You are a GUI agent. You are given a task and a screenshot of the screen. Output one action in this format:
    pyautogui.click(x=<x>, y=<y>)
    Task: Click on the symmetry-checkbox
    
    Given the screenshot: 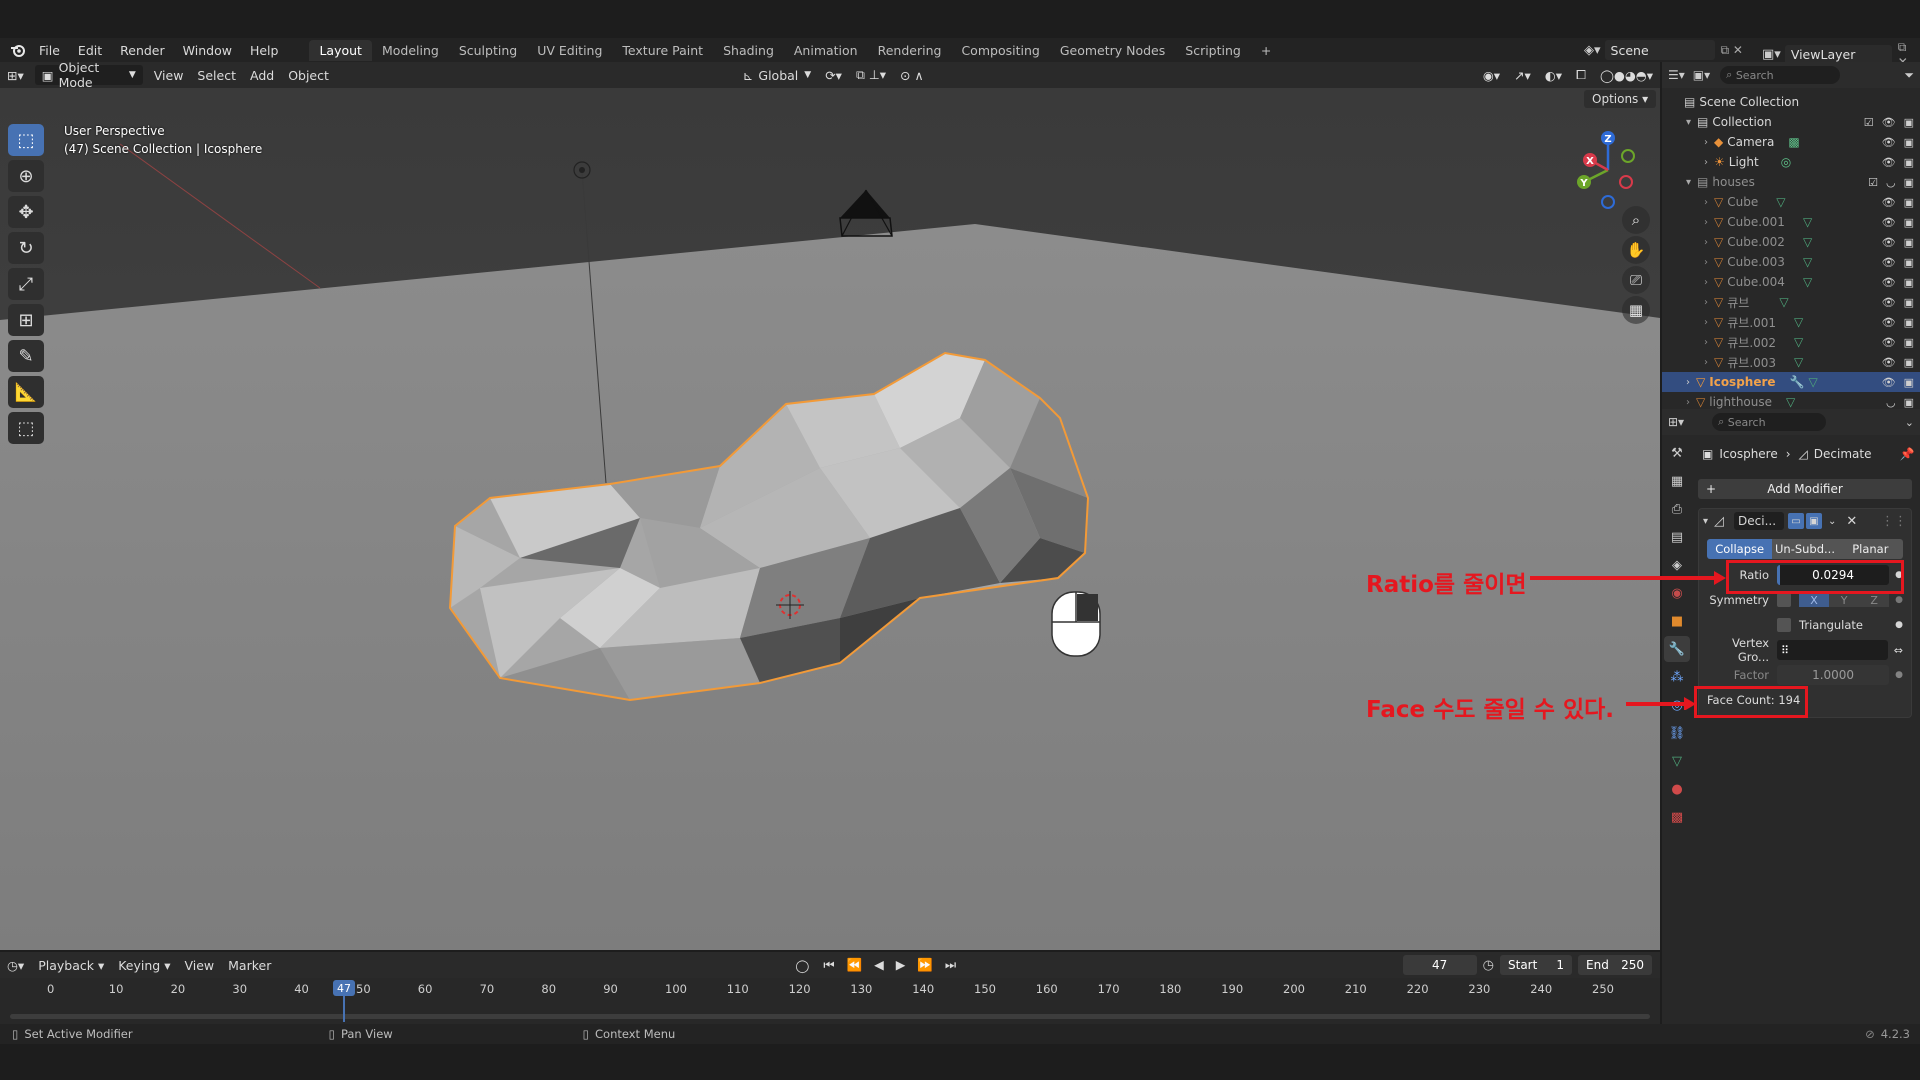 What is the action you would take?
    pyautogui.click(x=1784, y=600)
    